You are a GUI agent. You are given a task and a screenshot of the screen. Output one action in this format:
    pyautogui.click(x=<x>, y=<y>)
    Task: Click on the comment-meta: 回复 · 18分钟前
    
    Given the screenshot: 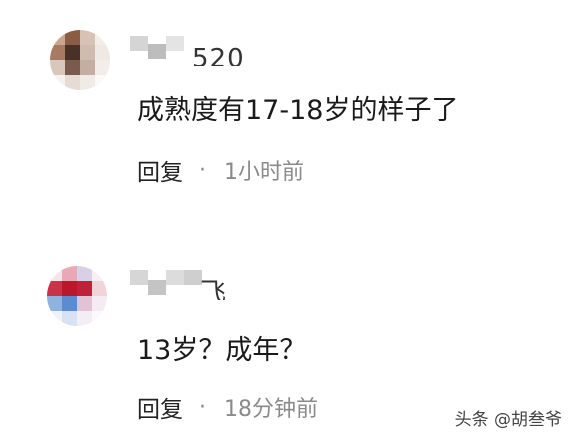 What is the action you would take?
    pyautogui.click(x=227, y=407)
    